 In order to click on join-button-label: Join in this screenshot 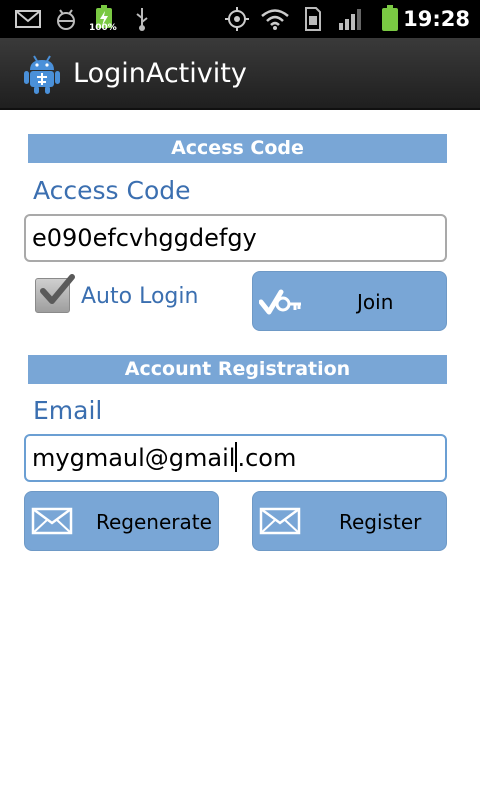, I will do `click(375, 302)`.